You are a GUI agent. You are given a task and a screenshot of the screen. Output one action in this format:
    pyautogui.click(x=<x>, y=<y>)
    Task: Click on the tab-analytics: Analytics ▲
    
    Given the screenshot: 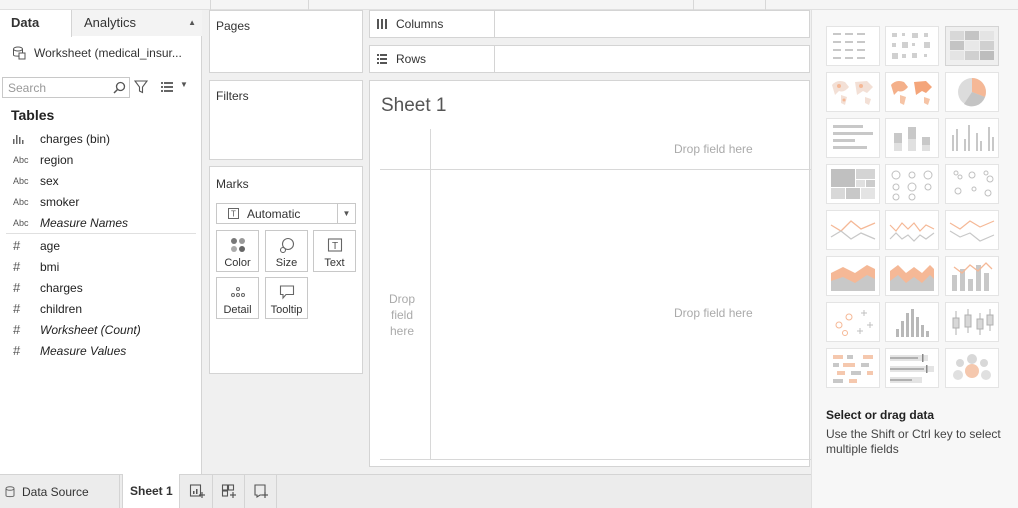 What is the action you would take?
    pyautogui.click(x=137, y=23)
    